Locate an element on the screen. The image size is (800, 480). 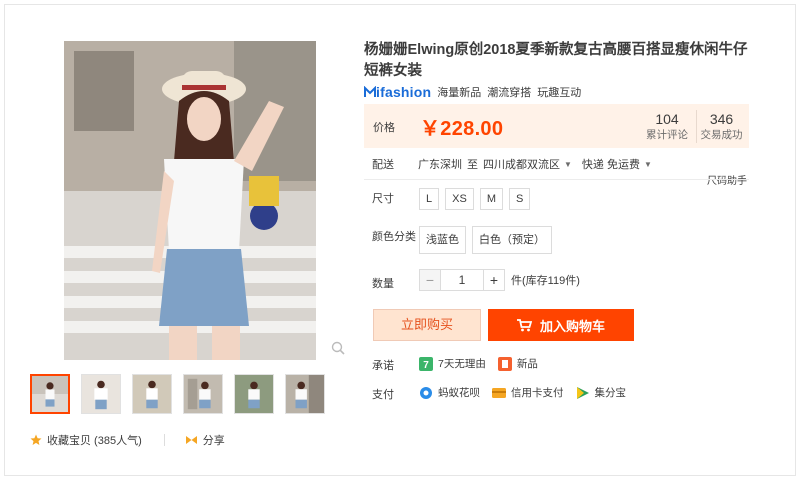
quantity-label: 数量 is located at coordinates (383, 284).